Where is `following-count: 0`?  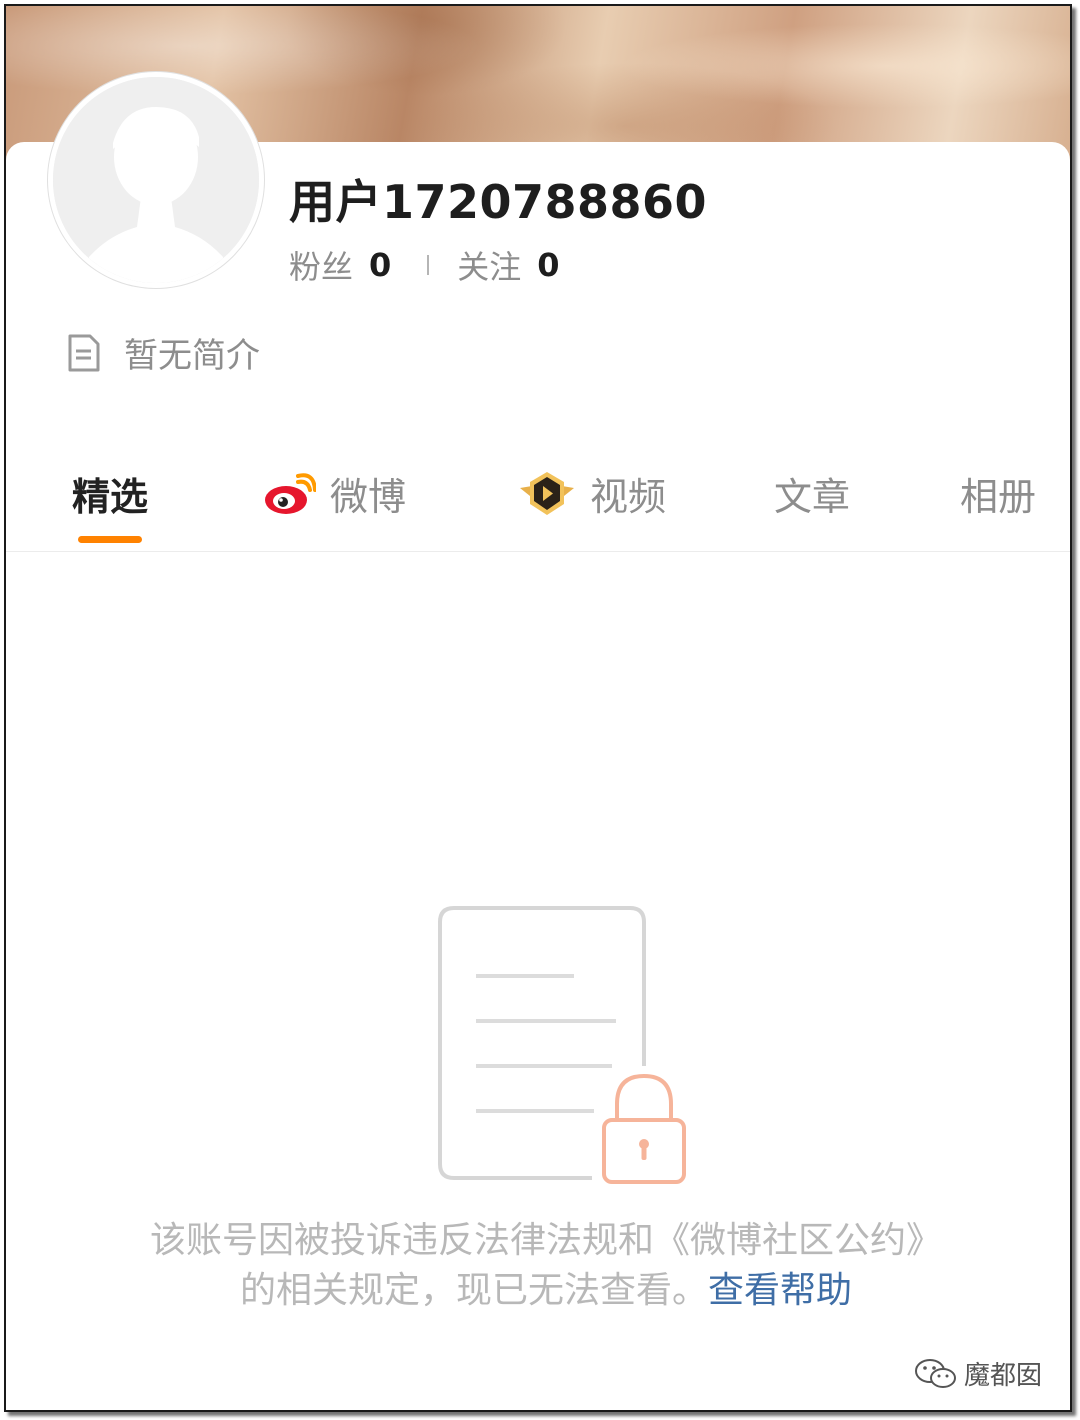
following-count: 0 is located at coordinates (548, 265).